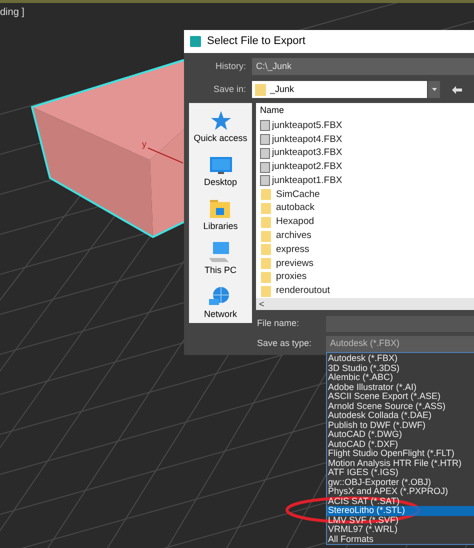  Describe the element at coordinates (339, 89) in the screenshot. I see `save-in-field: _Junk` at that location.